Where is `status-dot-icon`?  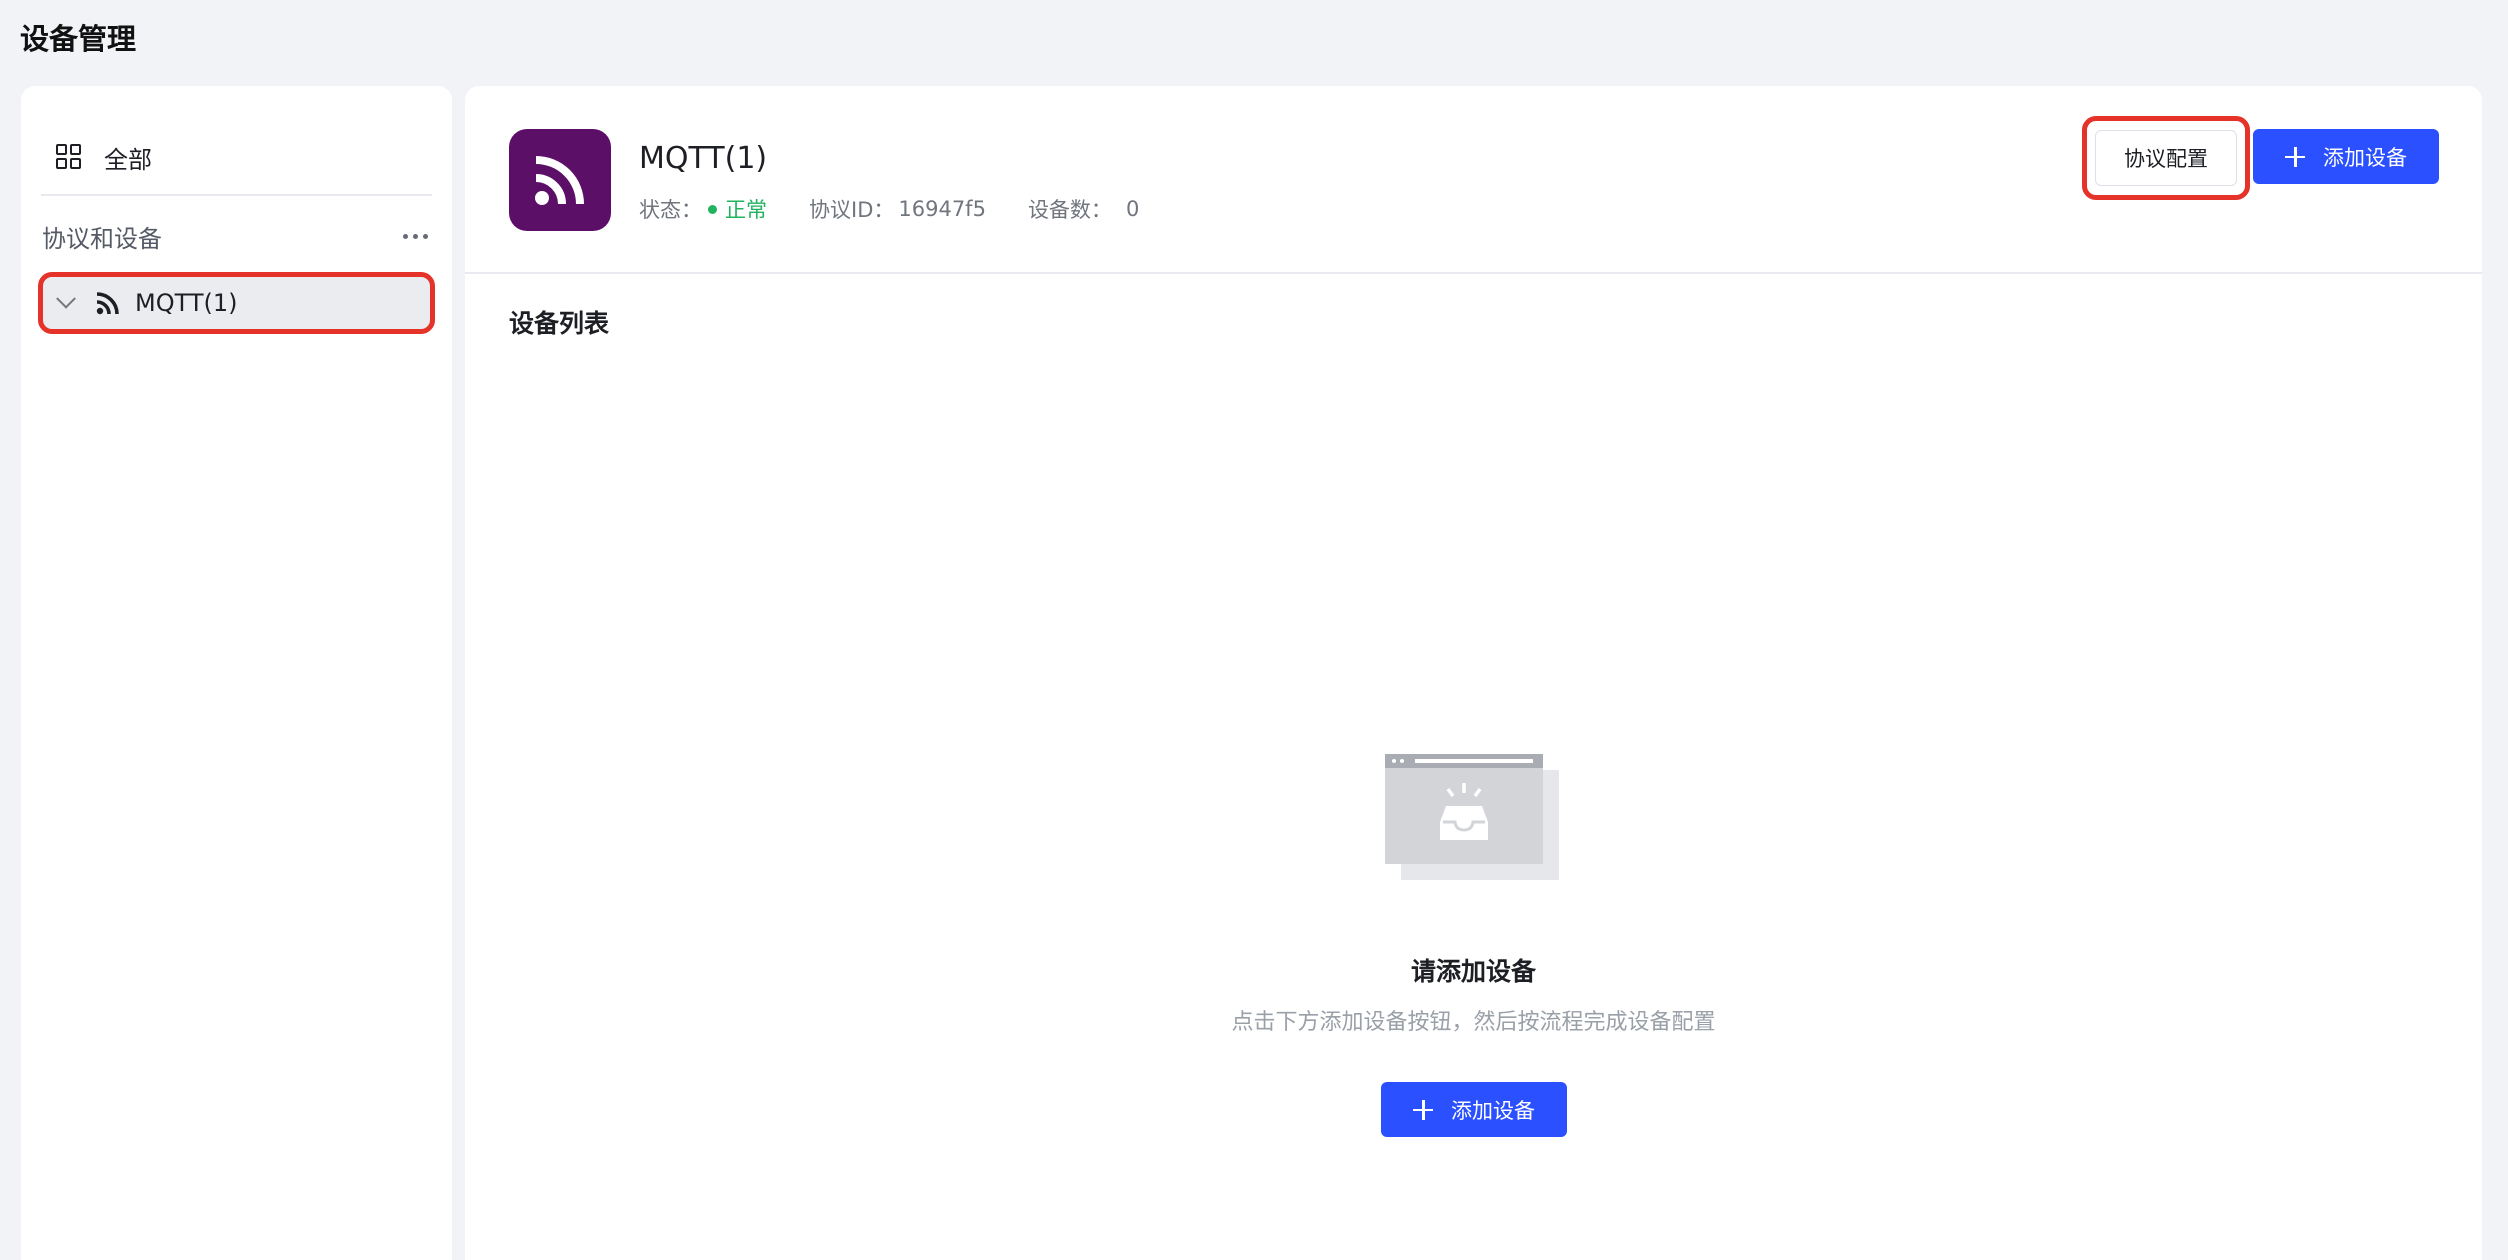 status-dot-icon is located at coordinates (712, 209).